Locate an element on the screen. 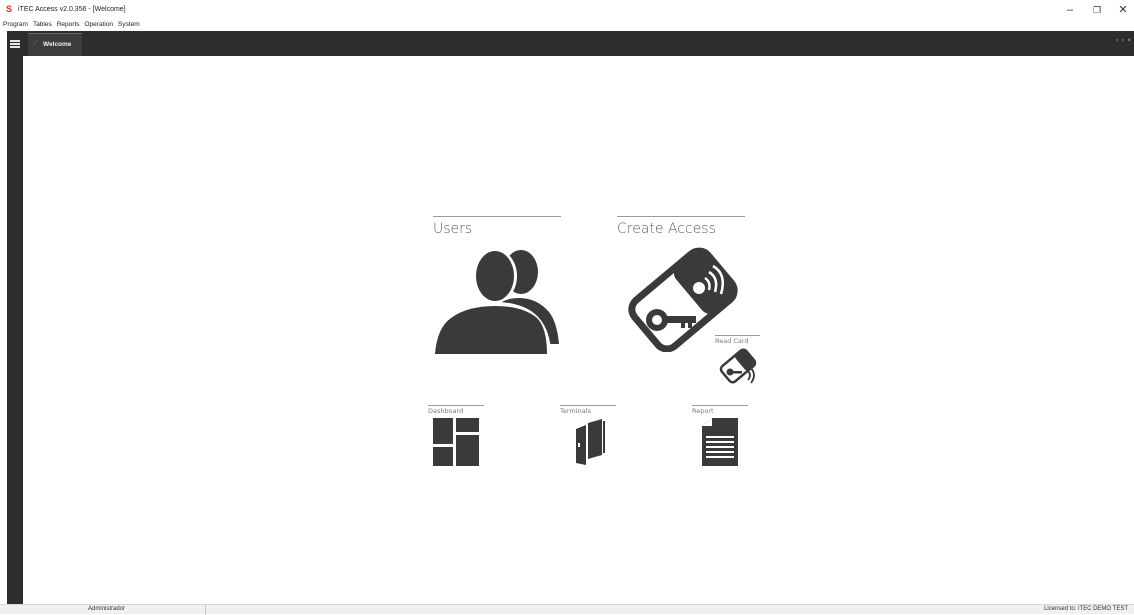  tab-page-icon: ⟋ is located at coordinates (35, 43).